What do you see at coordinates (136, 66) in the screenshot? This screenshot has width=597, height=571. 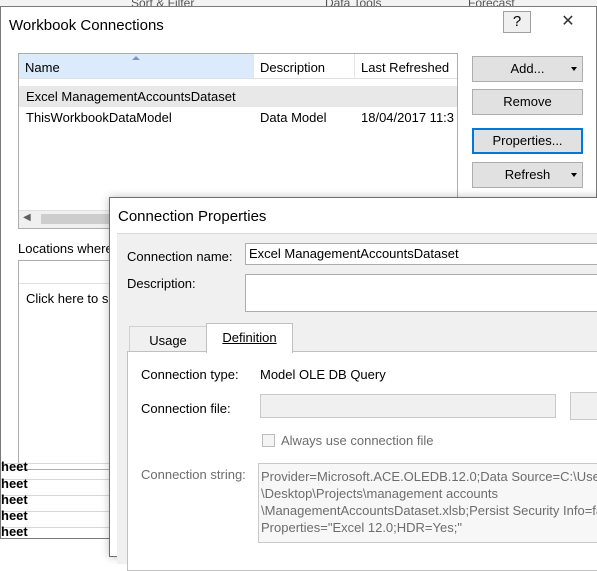 I see `column-header-name: Name` at bounding box center [136, 66].